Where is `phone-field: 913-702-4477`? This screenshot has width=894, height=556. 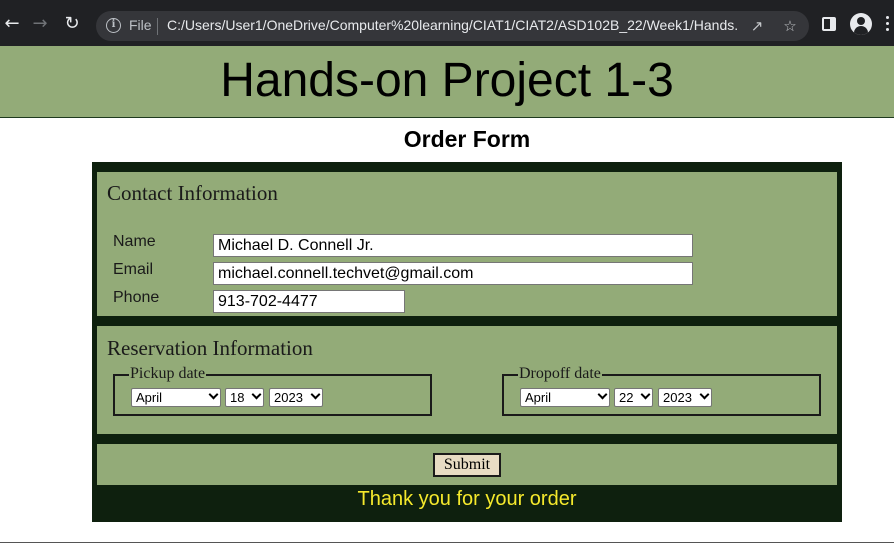 phone-field: 913-702-4477 is located at coordinates (309, 301).